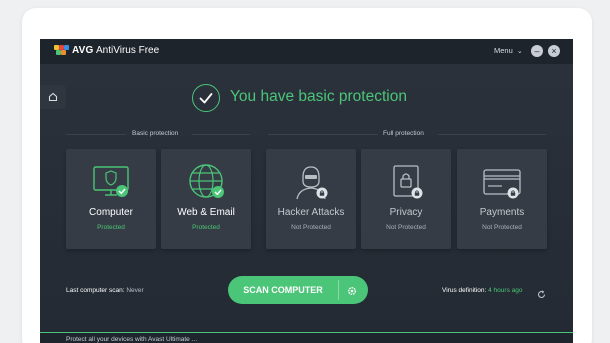 This screenshot has height=343, width=610. What do you see at coordinates (352, 290) in the screenshot?
I see `gear-icon` at bounding box center [352, 290].